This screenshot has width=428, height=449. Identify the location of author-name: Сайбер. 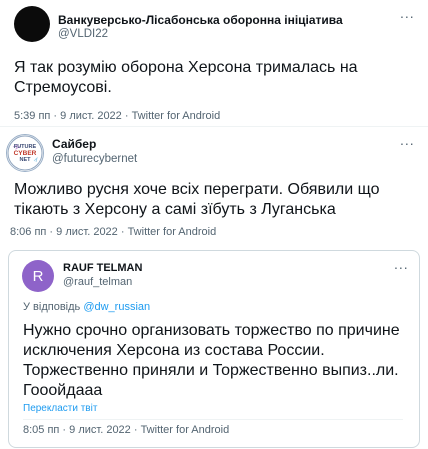
(74, 144).